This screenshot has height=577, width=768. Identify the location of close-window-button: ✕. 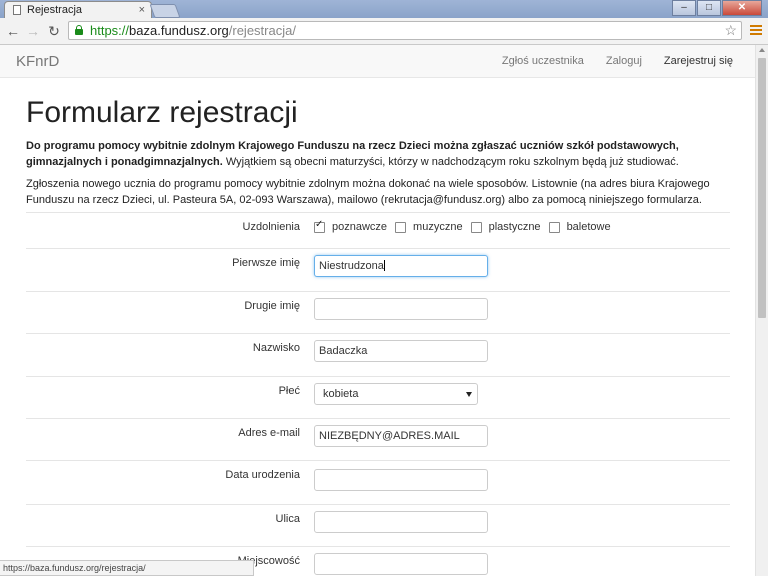
(742, 8).